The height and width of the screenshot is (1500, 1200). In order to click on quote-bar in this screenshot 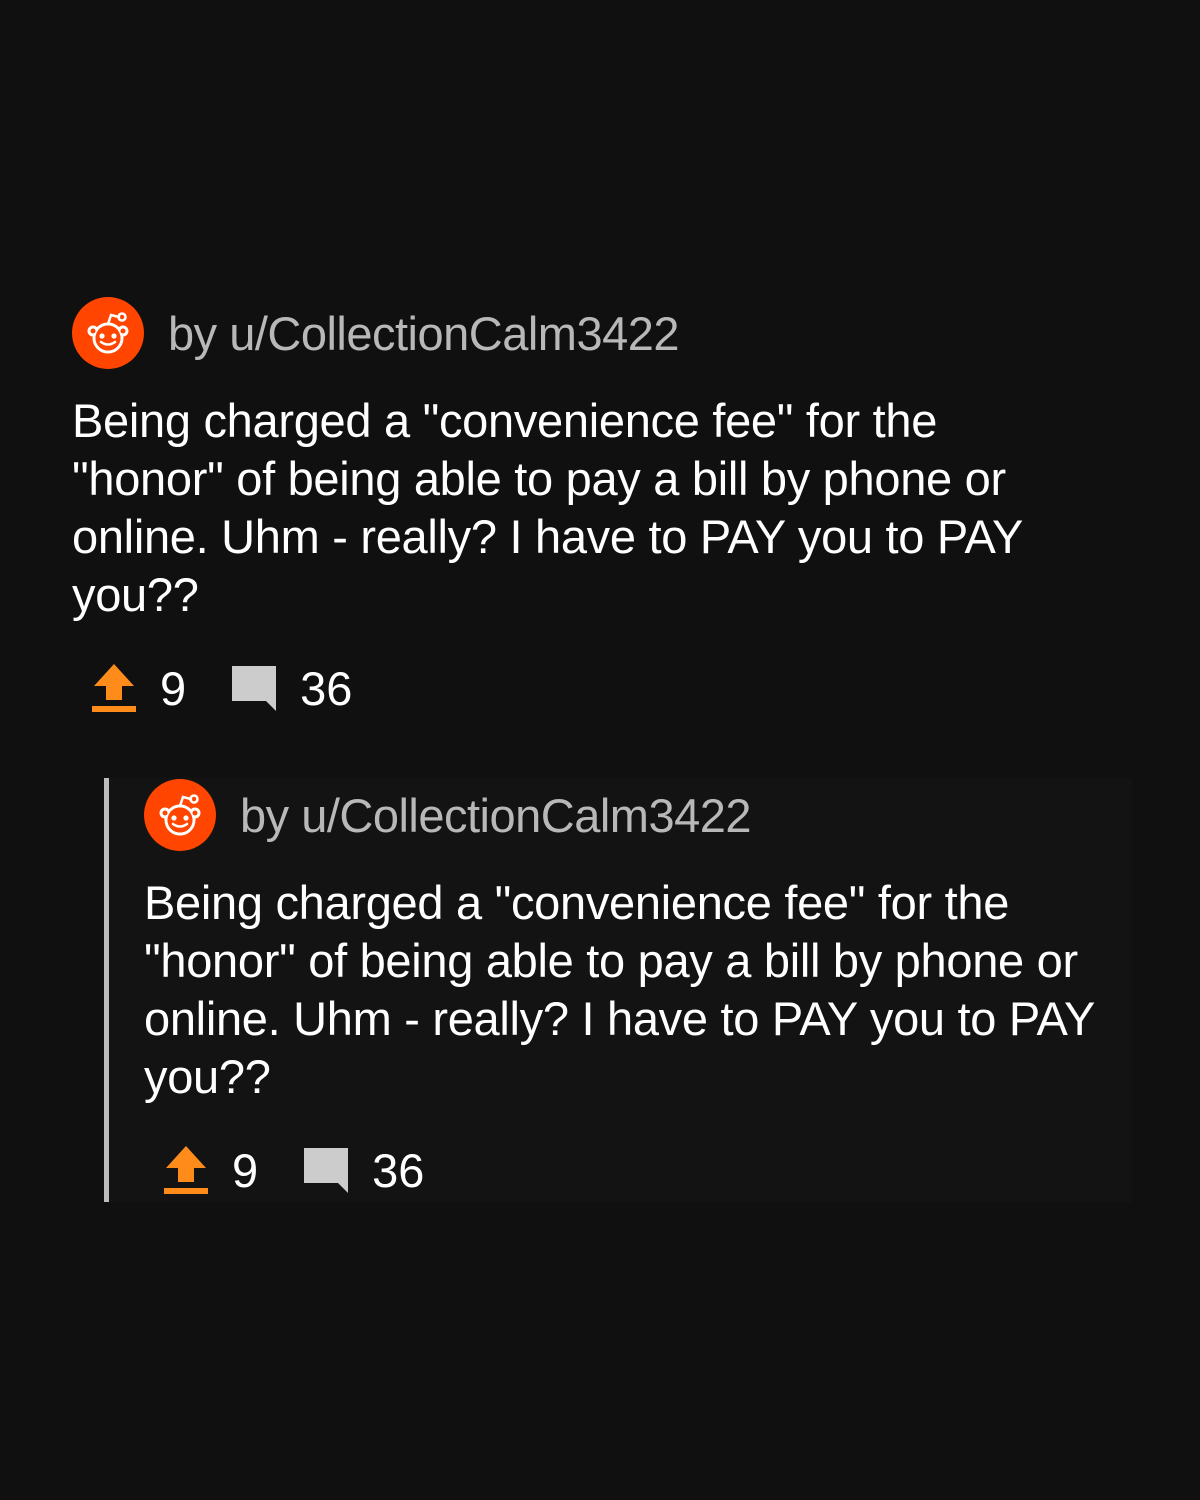, I will do `click(106, 990)`.